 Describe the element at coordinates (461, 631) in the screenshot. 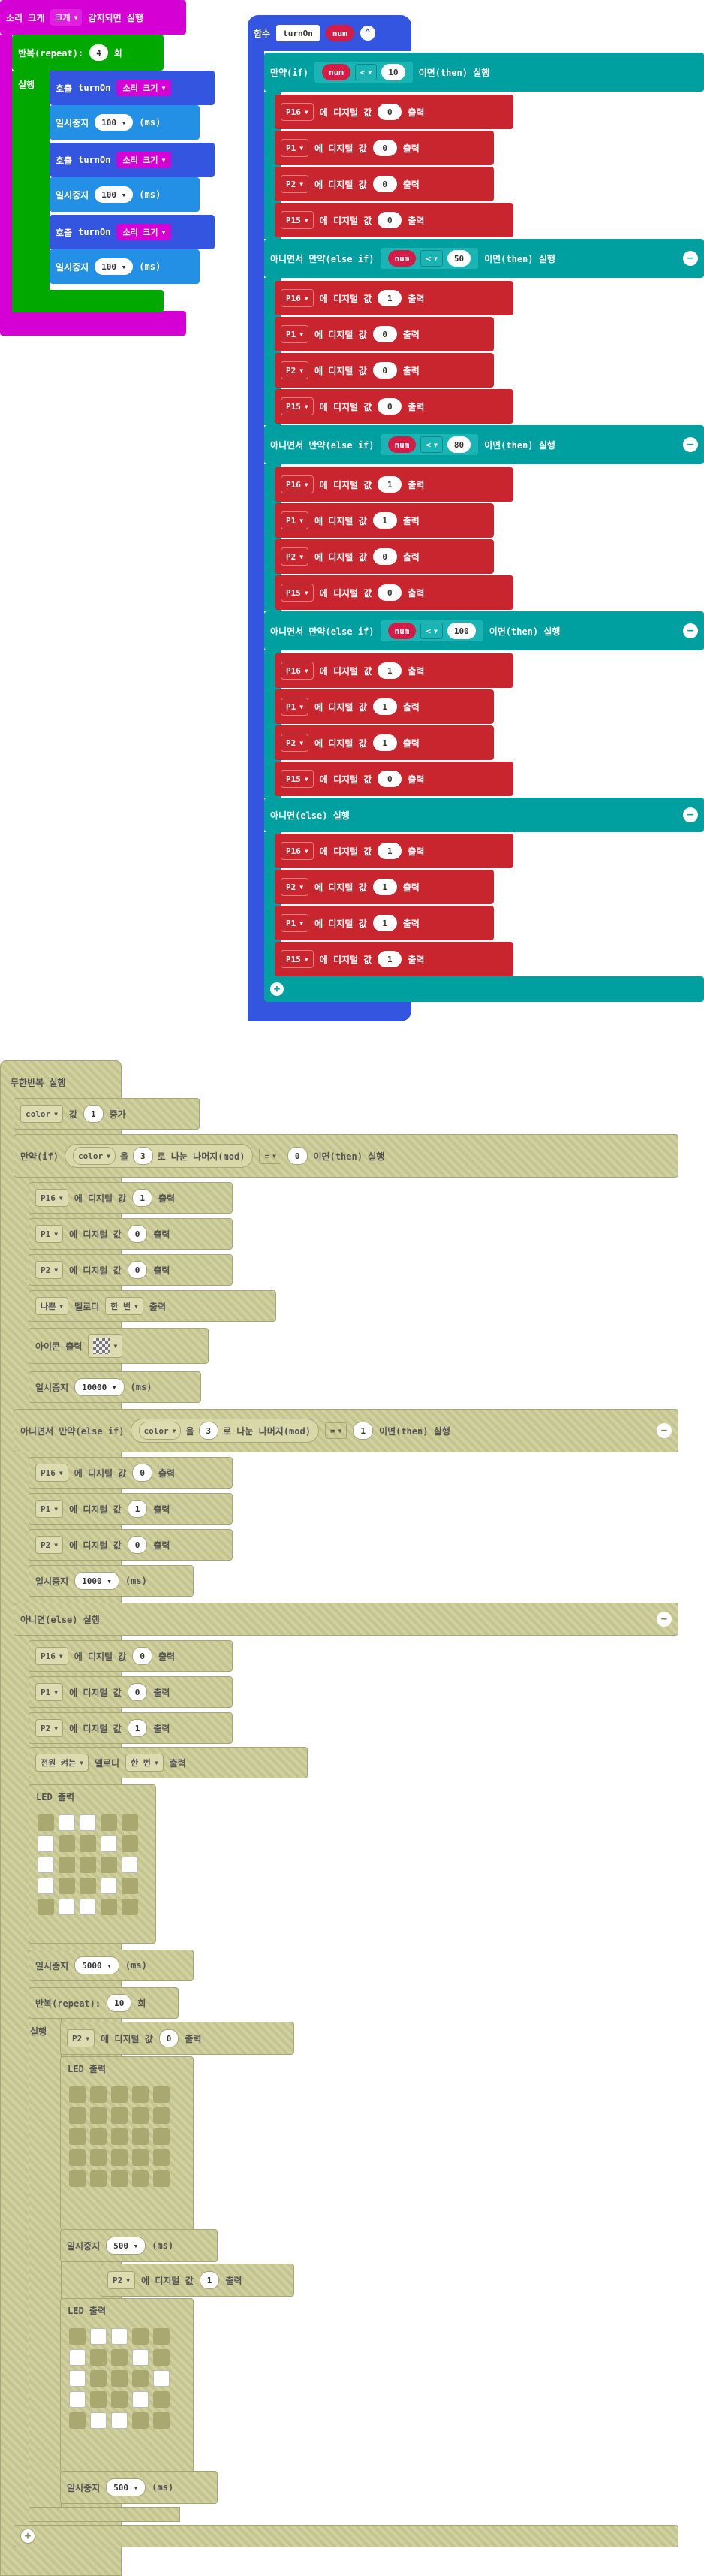

I see `compare-value: 100` at that location.